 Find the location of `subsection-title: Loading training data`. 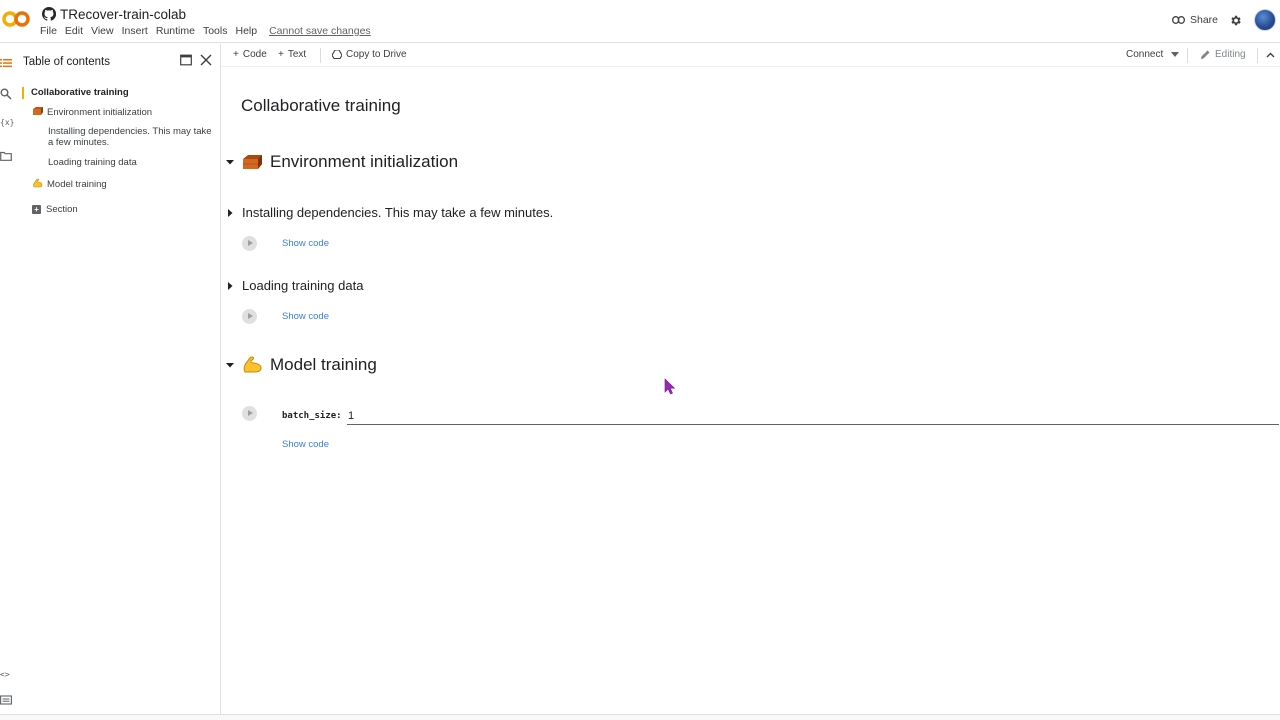

subsection-title: Loading training data is located at coordinates (303, 285).